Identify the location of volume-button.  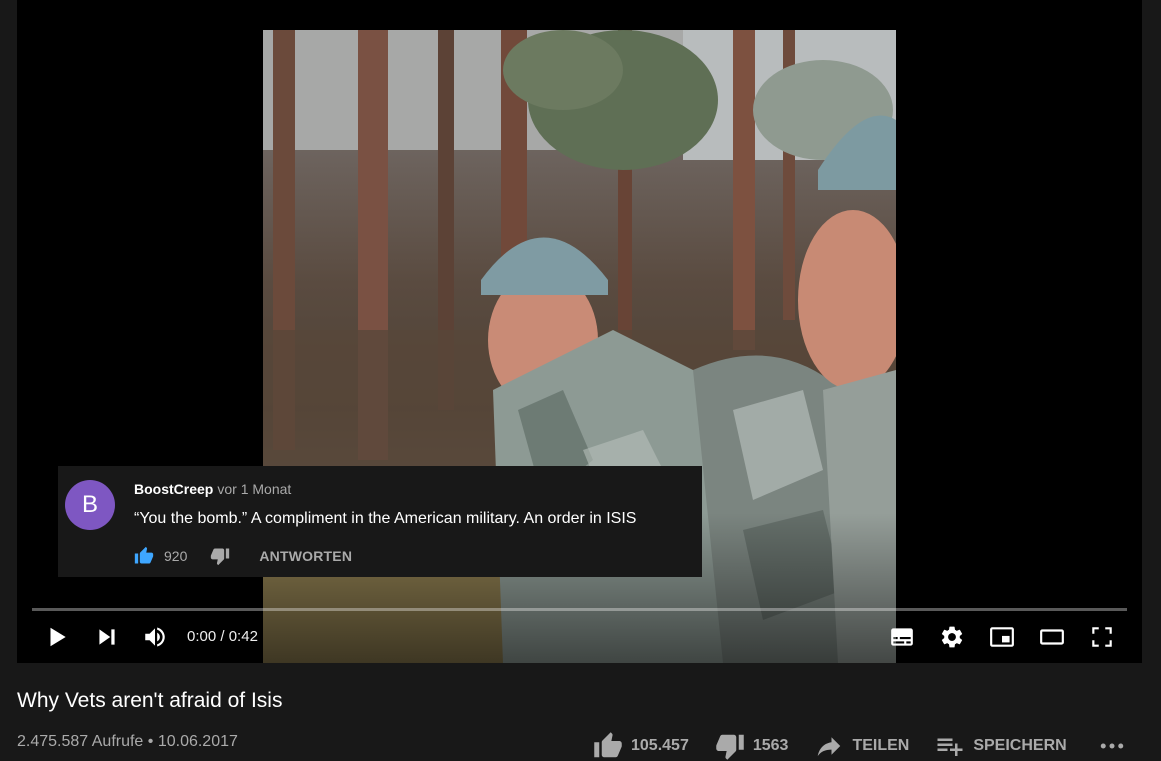
(155, 637).